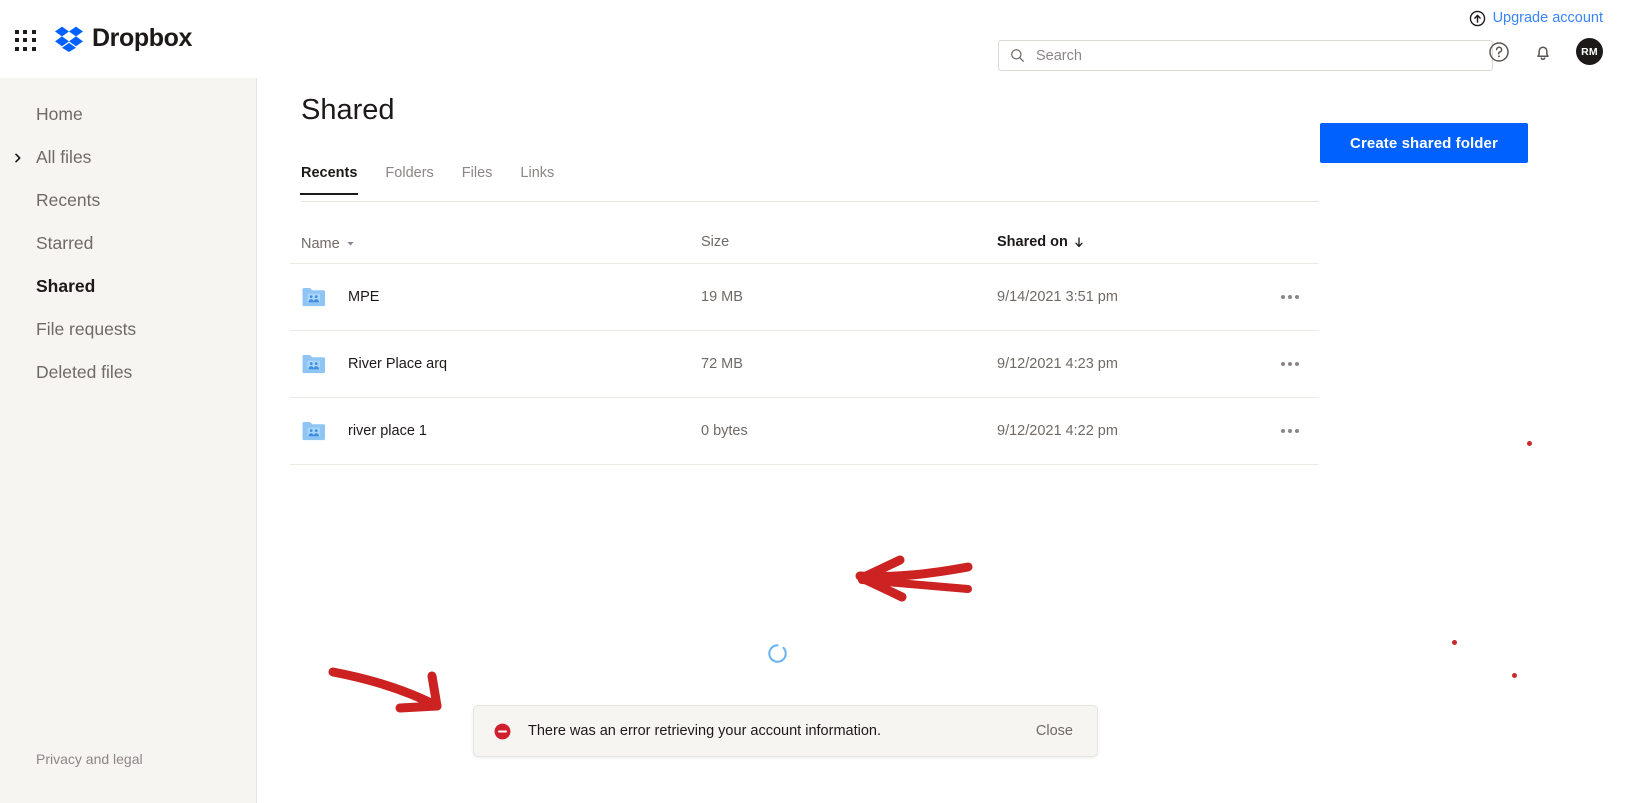  What do you see at coordinates (477, 180) in the screenshot?
I see `tab-files: Files` at bounding box center [477, 180].